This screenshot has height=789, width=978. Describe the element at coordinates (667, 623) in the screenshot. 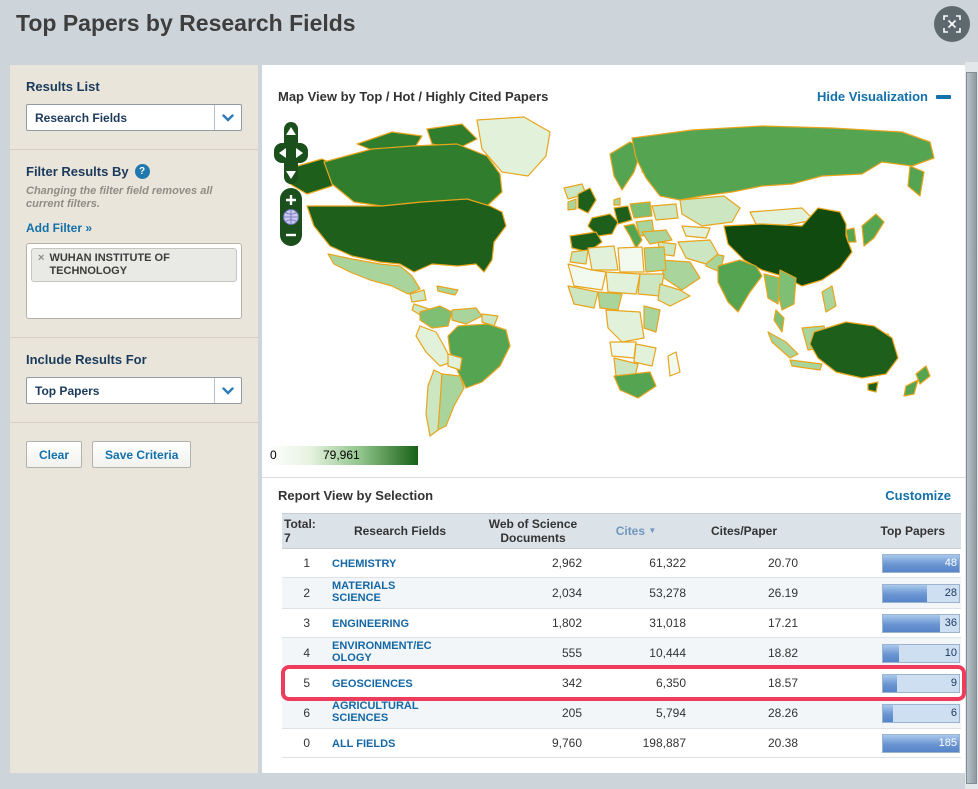

I see `cites-cell: 31,018` at that location.